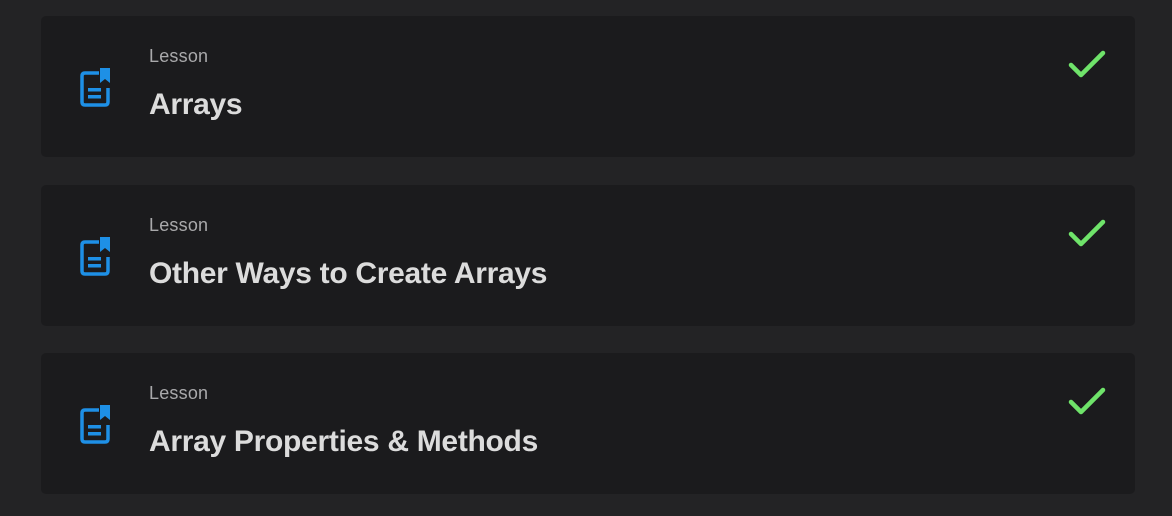  Describe the element at coordinates (343, 442) in the screenshot. I see `lesson-title: Array Properties & Methods` at that location.